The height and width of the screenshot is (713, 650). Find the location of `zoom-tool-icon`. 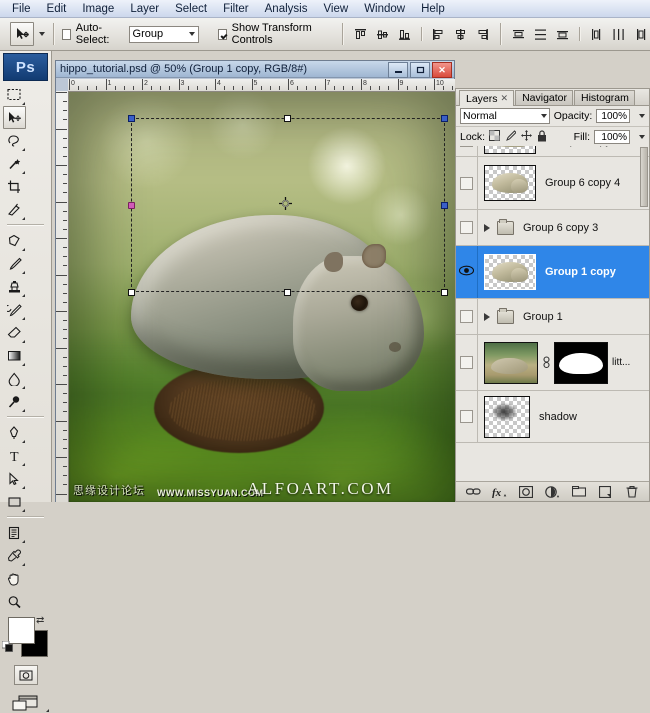

zoom-tool-icon is located at coordinates (14, 601).